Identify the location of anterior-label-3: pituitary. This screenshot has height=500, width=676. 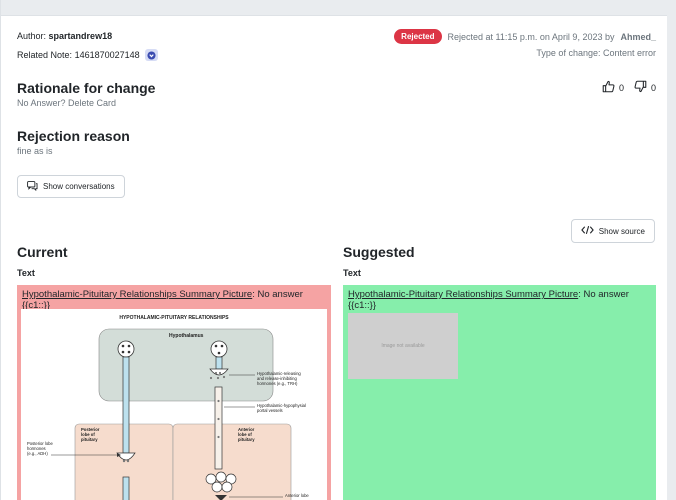
(246, 439).